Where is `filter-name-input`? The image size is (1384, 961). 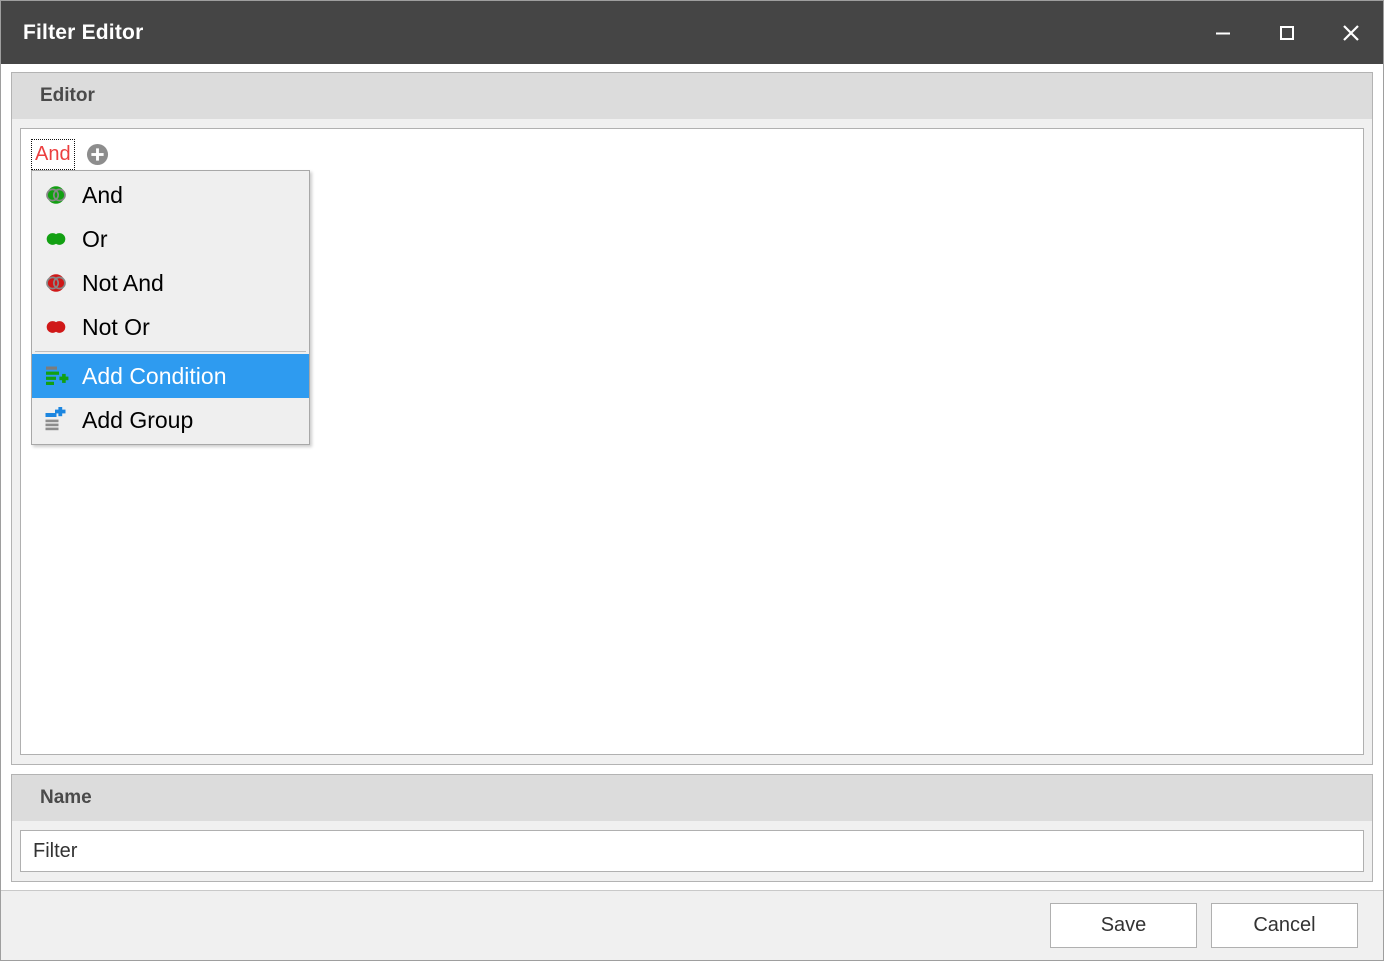 filter-name-input is located at coordinates (692, 851).